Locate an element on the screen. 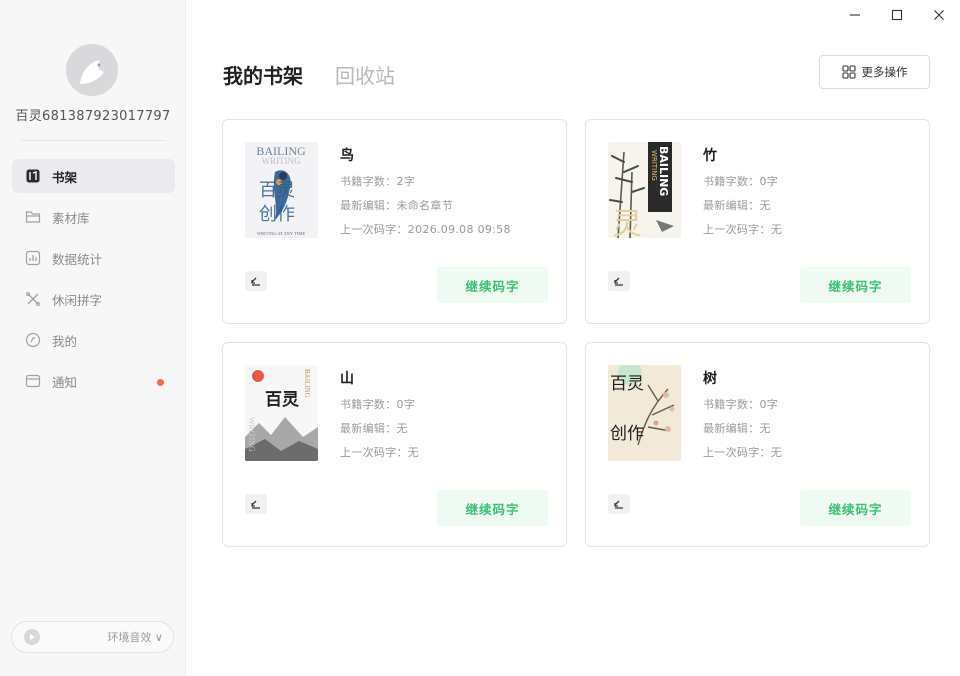 The width and height of the screenshot is (960, 676). more-actions-label: 更多操作 is located at coordinates (884, 72).